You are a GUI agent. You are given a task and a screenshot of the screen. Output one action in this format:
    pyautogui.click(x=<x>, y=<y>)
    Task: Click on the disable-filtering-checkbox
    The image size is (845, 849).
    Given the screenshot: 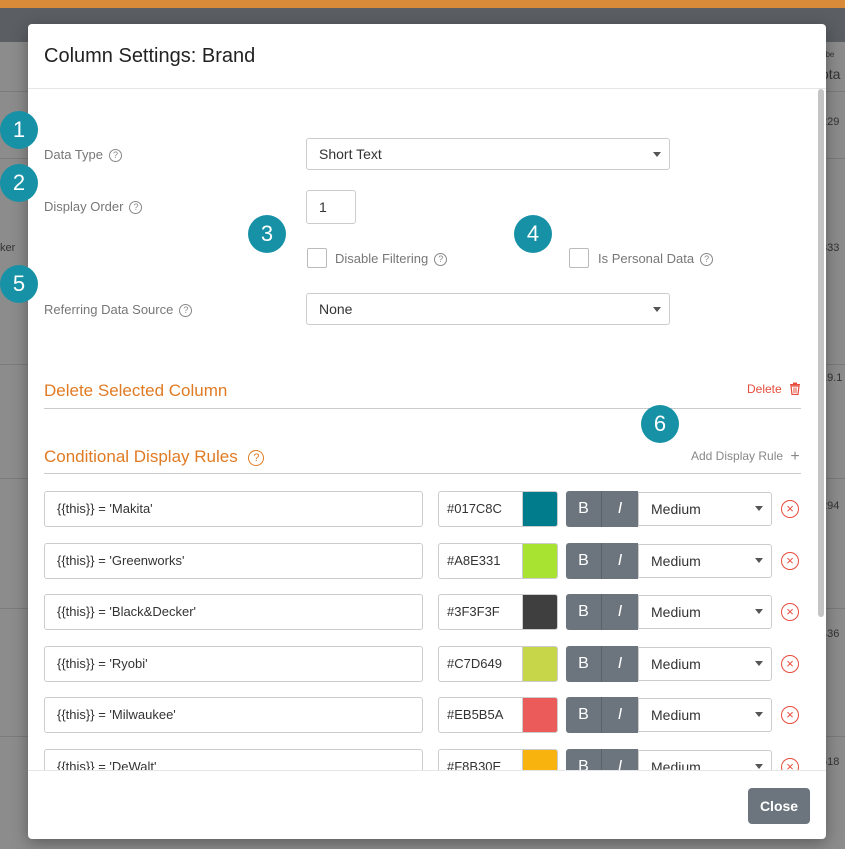 What is the action you would take?
    pyautogui.click(x=317, y=258)
    